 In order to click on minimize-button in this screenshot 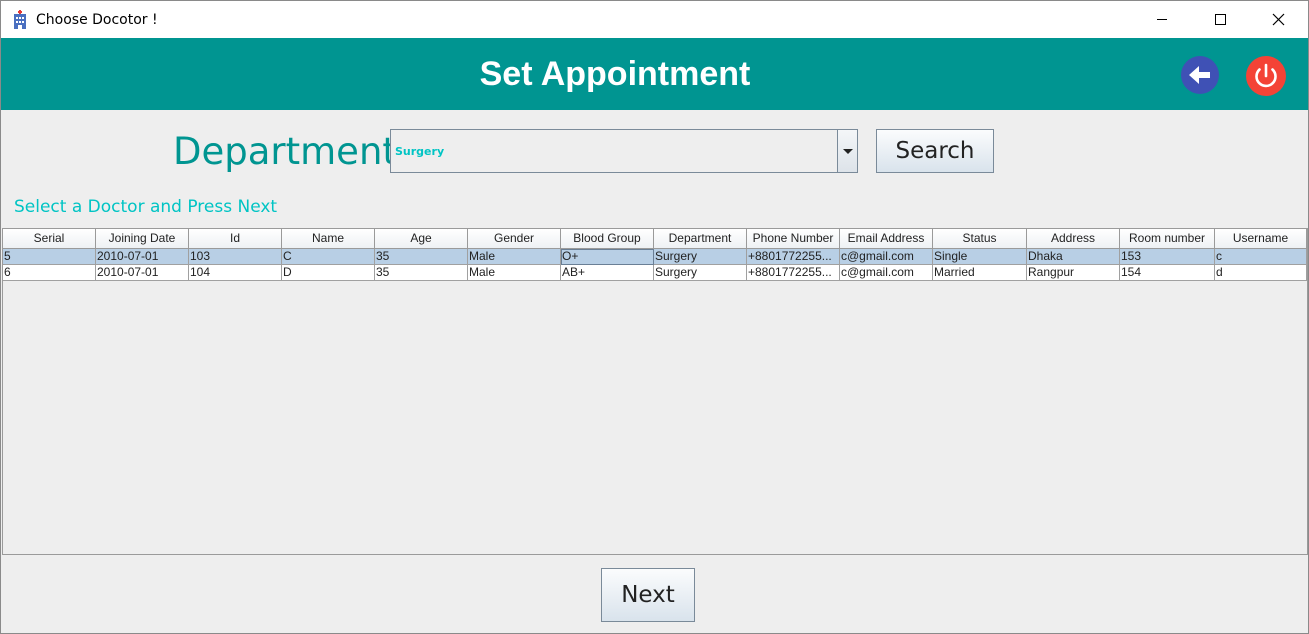, I will do `click(1162, 19)`.